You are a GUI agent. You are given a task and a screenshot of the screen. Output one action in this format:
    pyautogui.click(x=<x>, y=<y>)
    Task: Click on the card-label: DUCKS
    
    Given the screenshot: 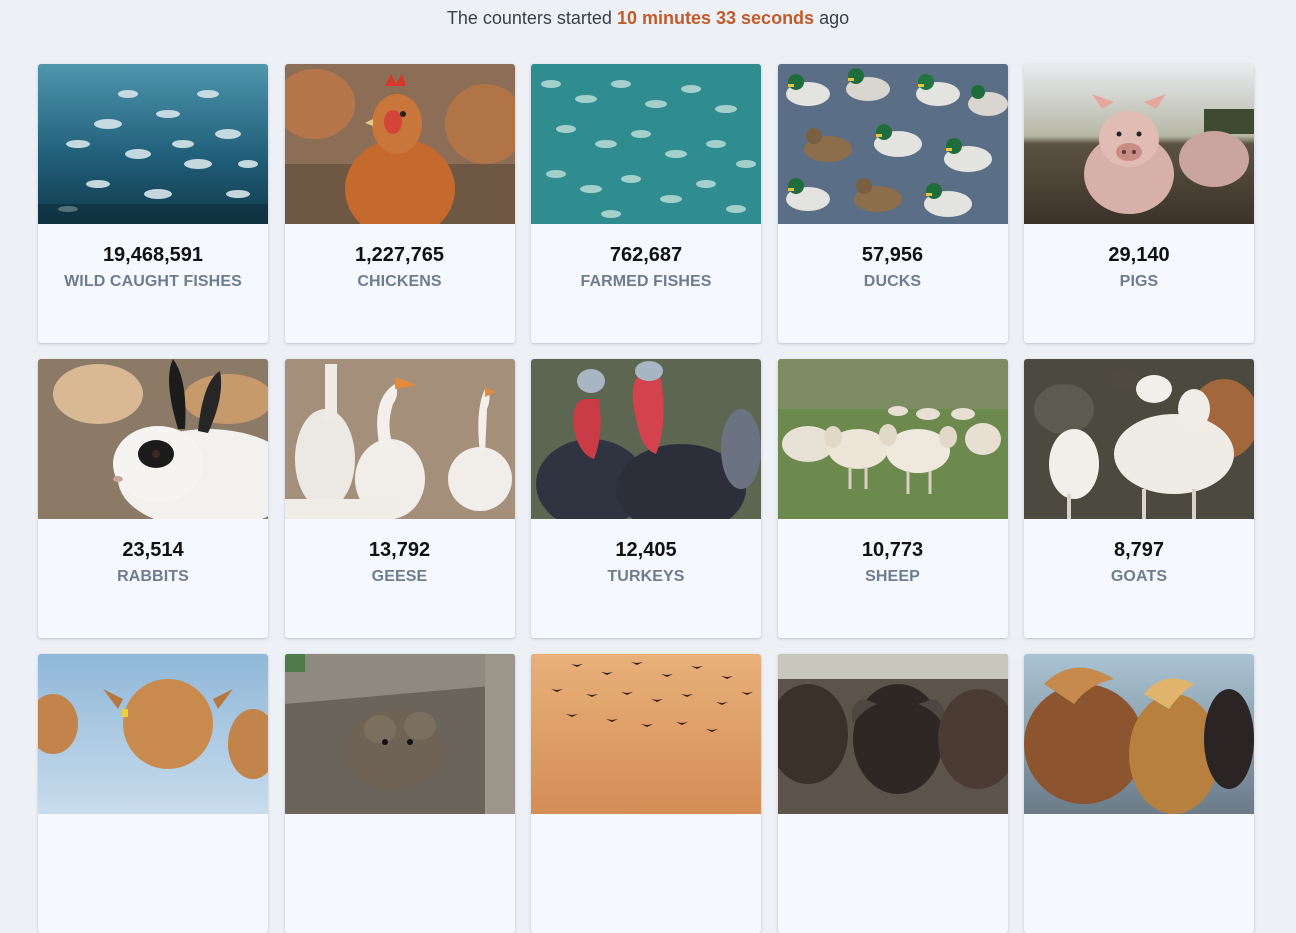 What is the action you would take?
    pyautogui.click(x=892, y=281)
    